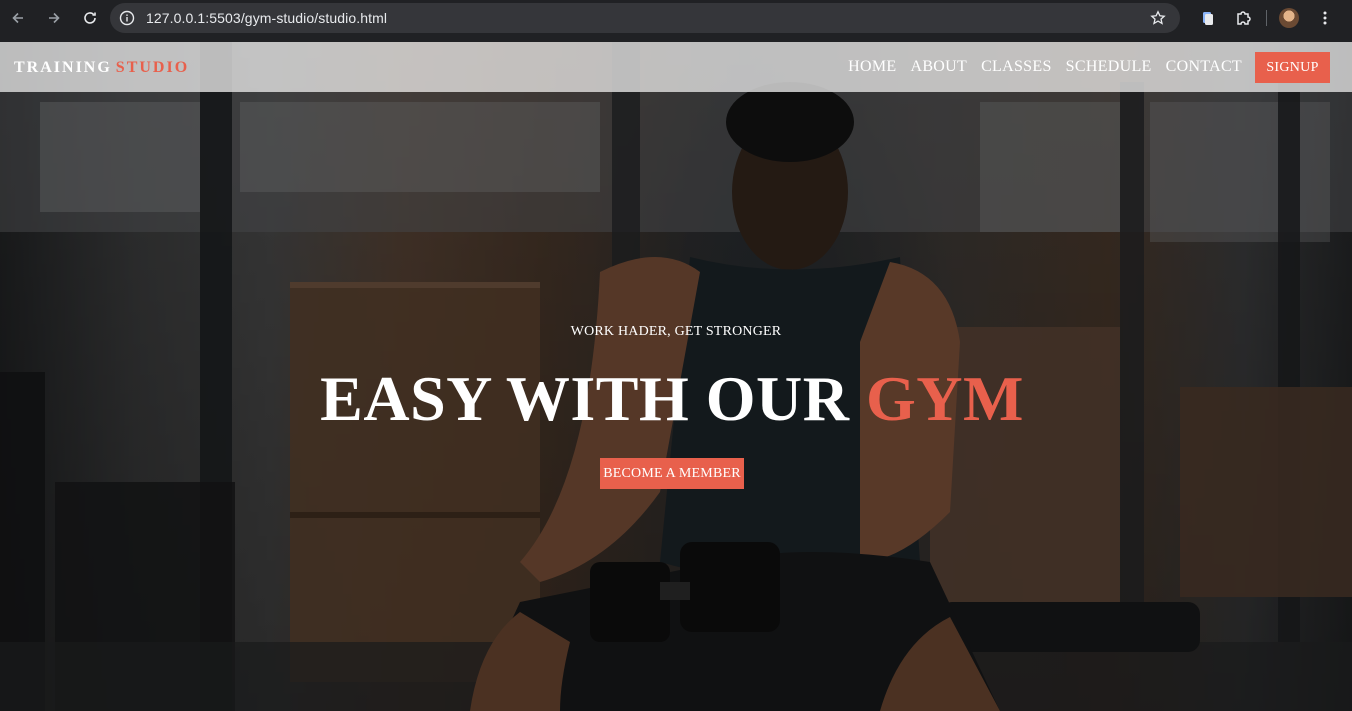 This screenshot has height=711, width=1352. I want to click on reload-button, so click(90, 18).